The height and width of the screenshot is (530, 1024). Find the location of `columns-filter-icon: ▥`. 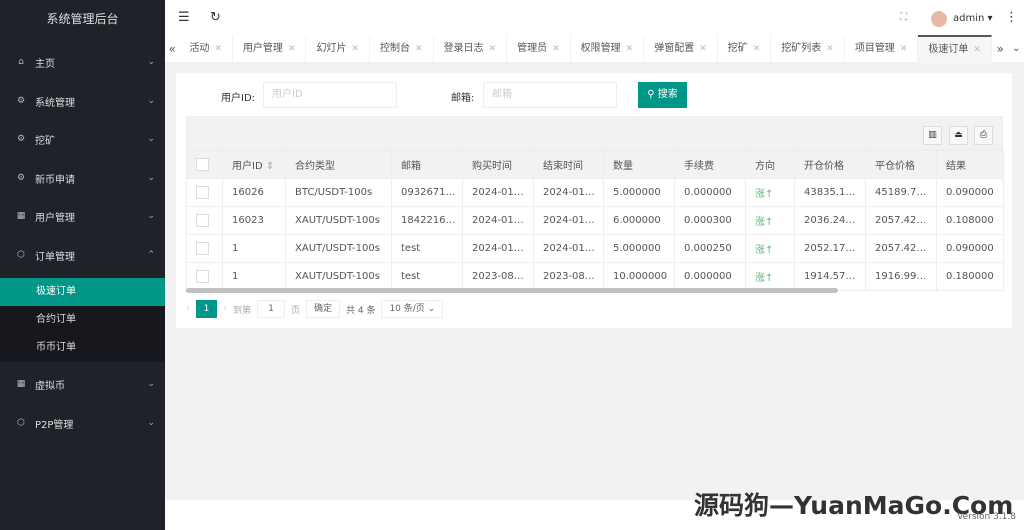

columns-filter-icon: ▥ is located at coordinates (932, 135).